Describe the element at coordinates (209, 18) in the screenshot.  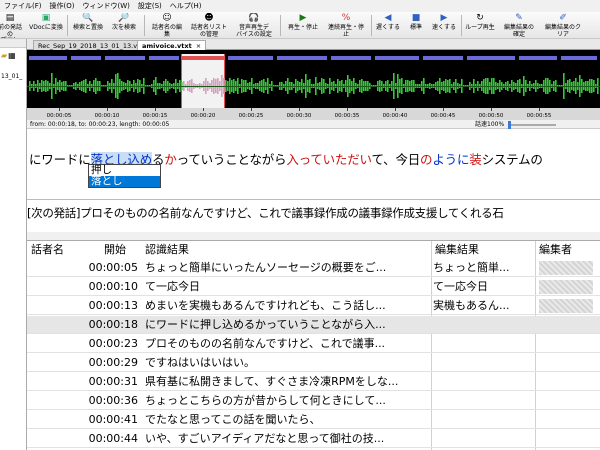
I see `speaker-list-icon: ☻` at that location.